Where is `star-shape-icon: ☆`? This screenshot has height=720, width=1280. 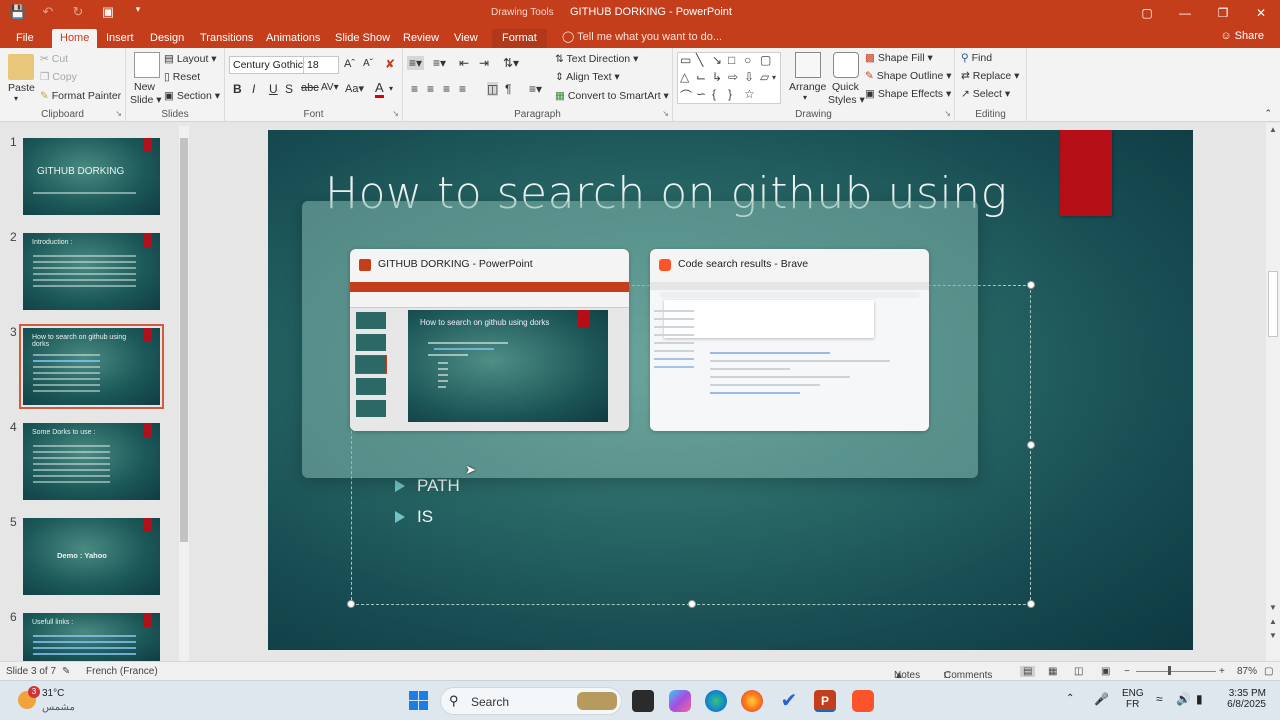 star-shape-icon: ☆ is located at coordinates (749, 94).